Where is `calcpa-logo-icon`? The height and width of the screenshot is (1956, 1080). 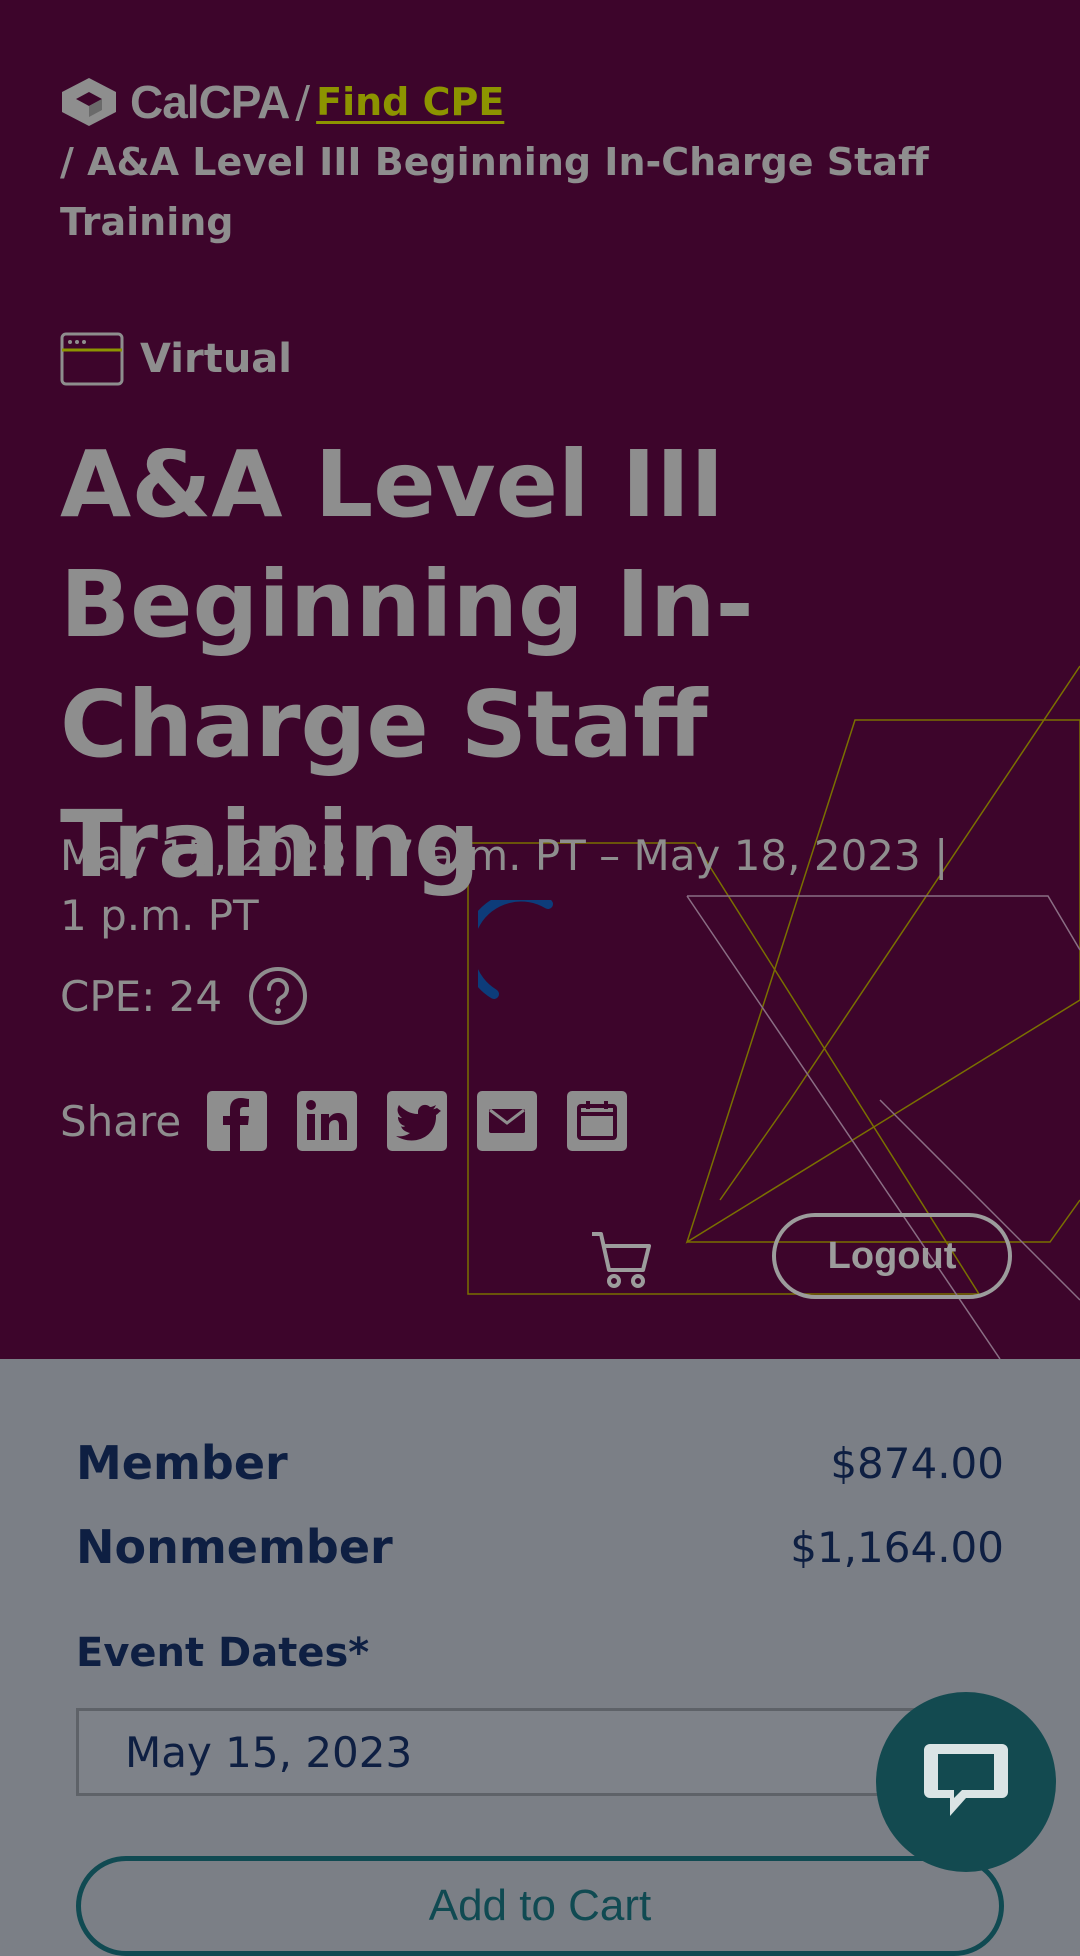
calcpa-logo-icon is located at coordinates (89, 102).